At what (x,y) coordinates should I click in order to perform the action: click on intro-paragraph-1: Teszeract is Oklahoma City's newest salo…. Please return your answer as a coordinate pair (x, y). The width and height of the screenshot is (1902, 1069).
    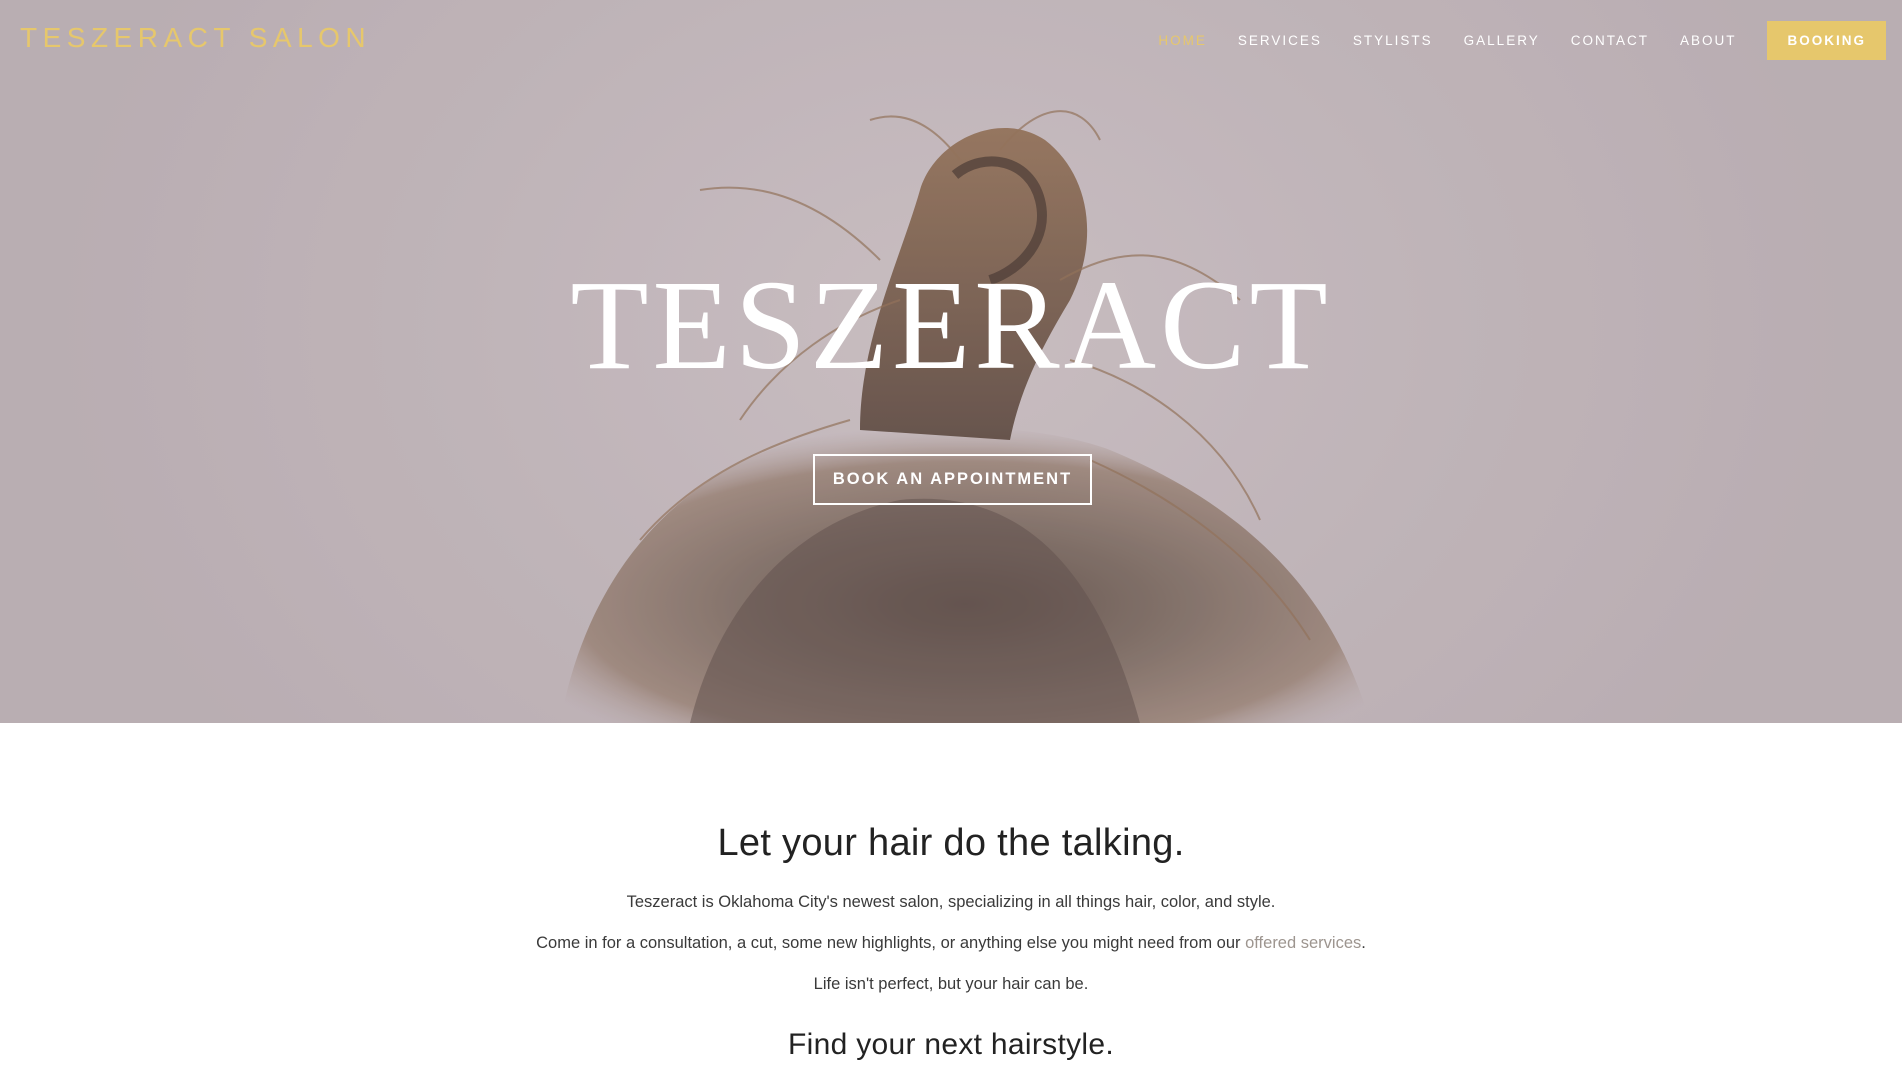
    Looking at the image, I should click on (951, 902).